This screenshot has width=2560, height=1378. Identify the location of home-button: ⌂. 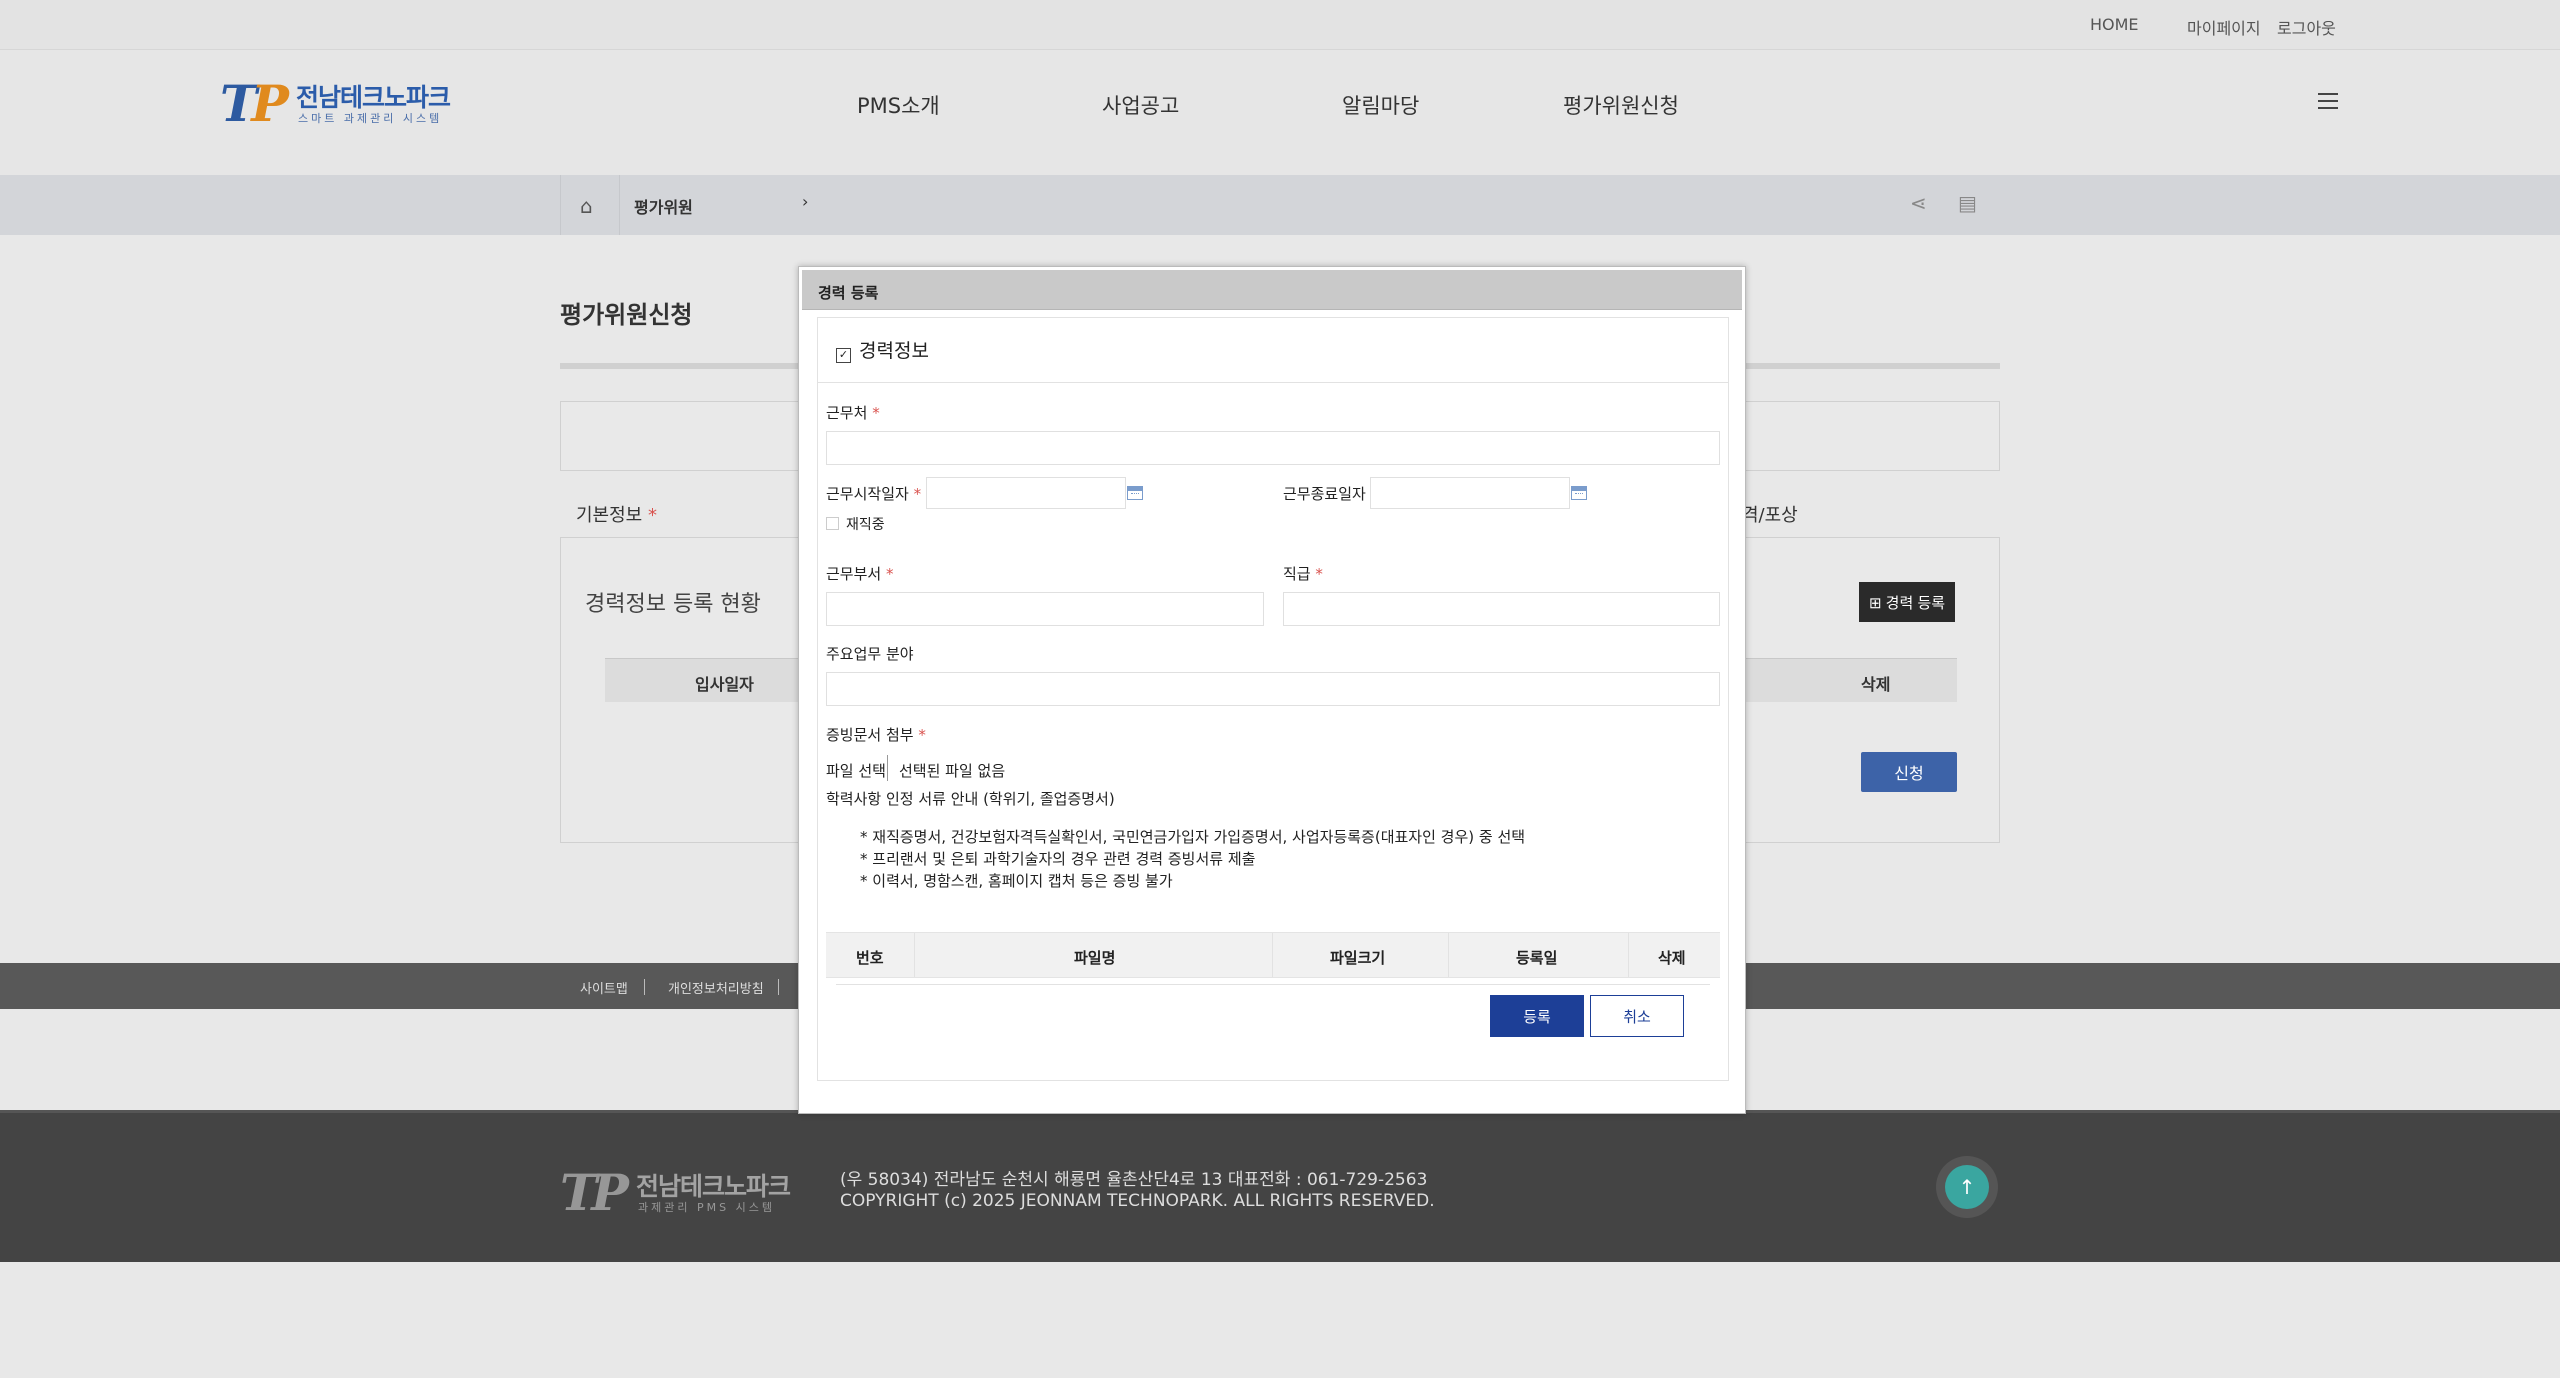
(590, 205).